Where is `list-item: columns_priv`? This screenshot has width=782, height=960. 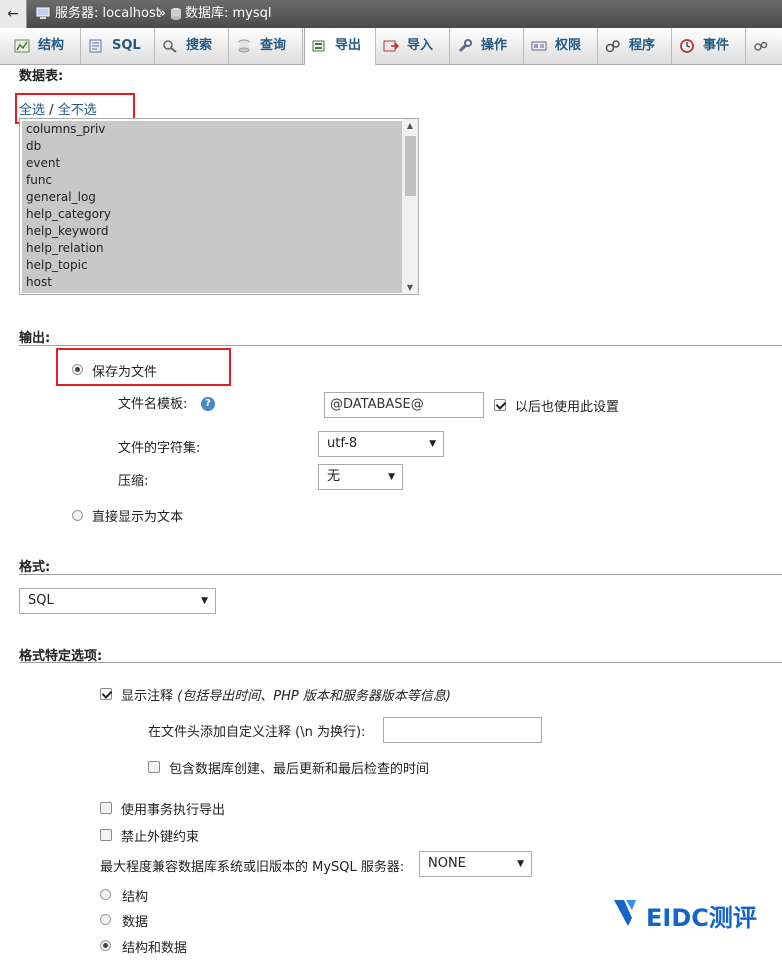 list-item: columns_priv is located at coordinates (212, 129).